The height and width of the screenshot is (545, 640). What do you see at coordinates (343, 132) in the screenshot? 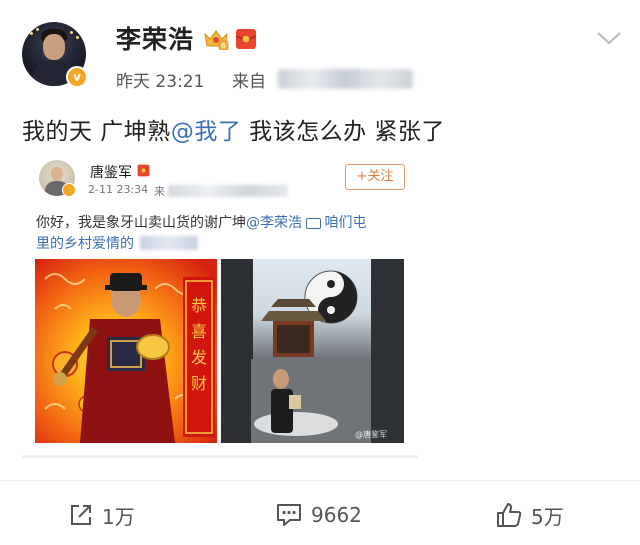
I see `post-text-after: 我该怎么办 紧张了` at bounding box center [343, 132].